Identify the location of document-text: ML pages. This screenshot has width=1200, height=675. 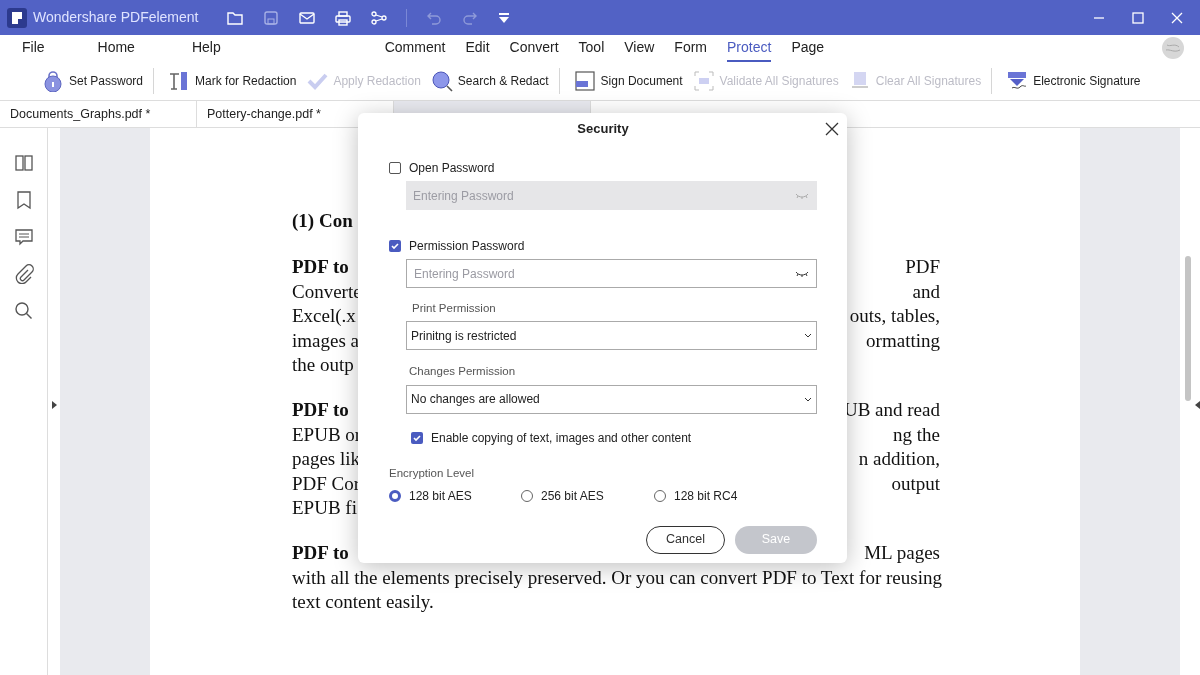
(902, 553).